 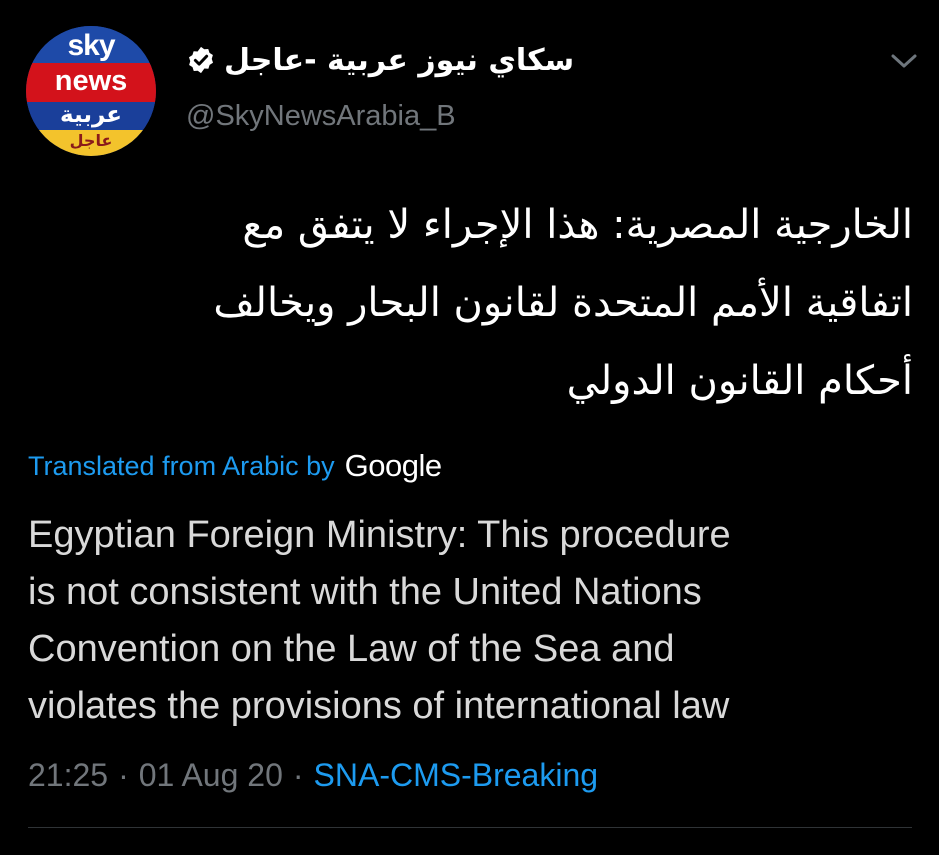 What do you see at coordinates (91, 115) in the screenshot?
I see `avatar-text-arabic: عربية` at bounding box center [91, 115].